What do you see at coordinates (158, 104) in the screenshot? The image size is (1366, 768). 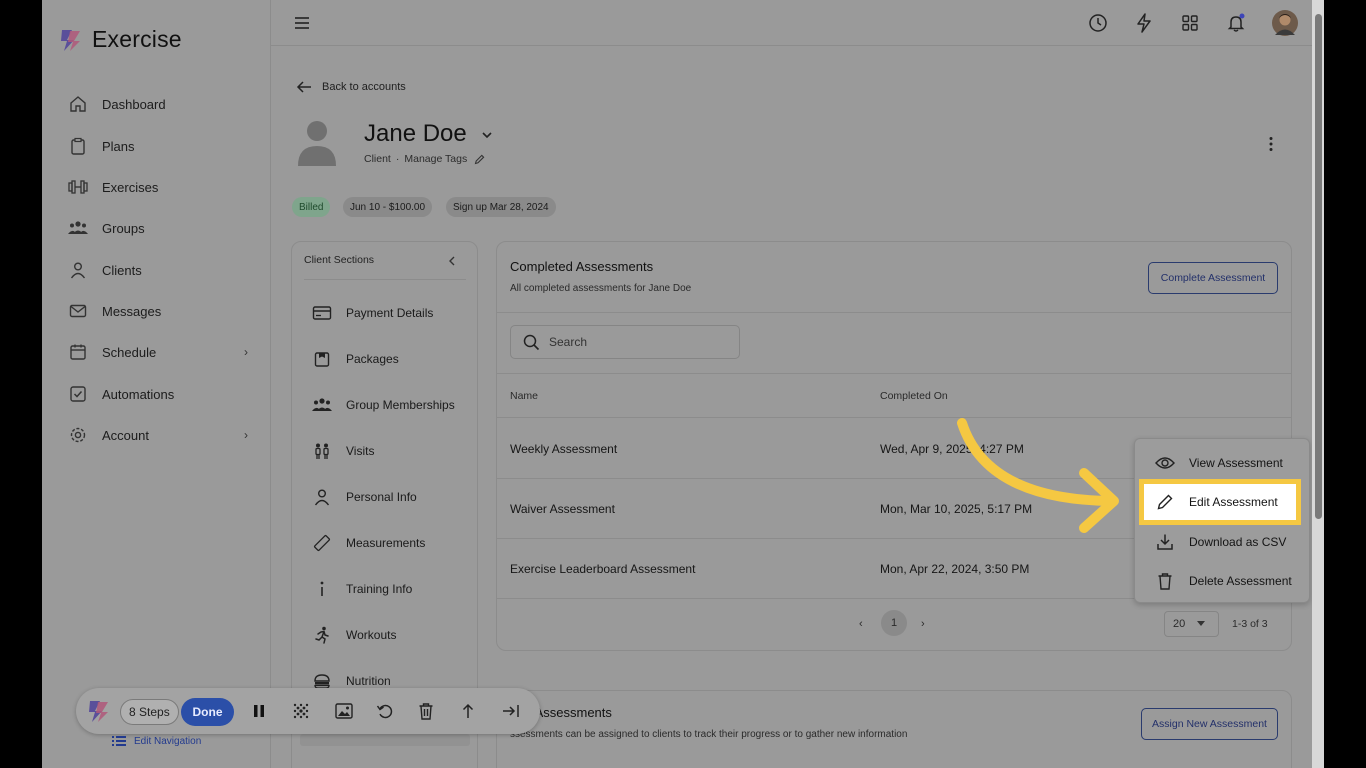 I see `sidebar-item-dashboard: Dashboard` at bounding box center [158, 104].